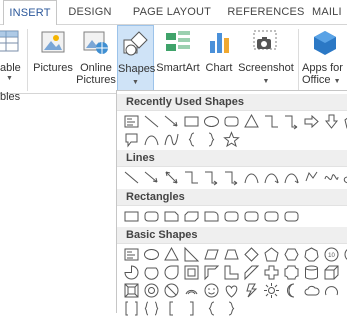 The height and width of the screenshot is (318, 347). I want to click on pie-shape-icon, so click(131, 272).